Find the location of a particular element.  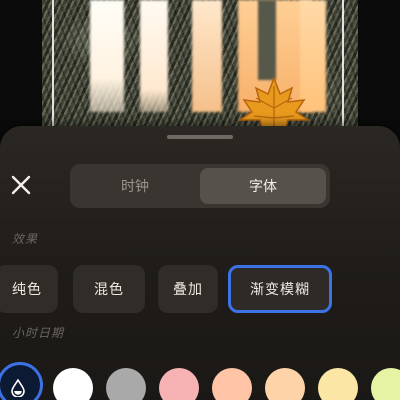

effect-mix-button: 混色 is located at coordinates (109, 289).